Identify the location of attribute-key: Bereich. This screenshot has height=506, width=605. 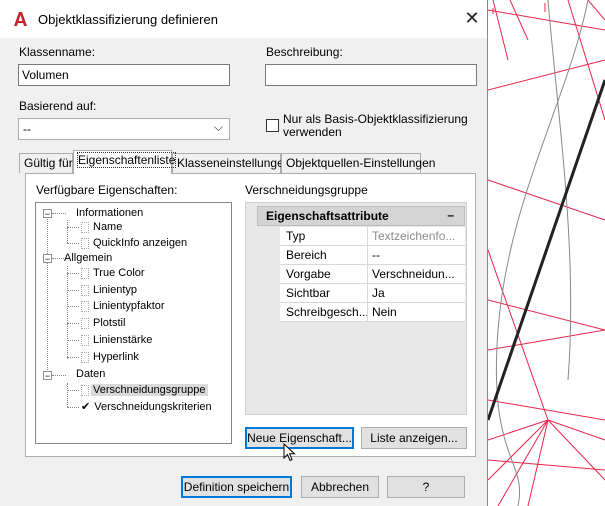
(306, 255).